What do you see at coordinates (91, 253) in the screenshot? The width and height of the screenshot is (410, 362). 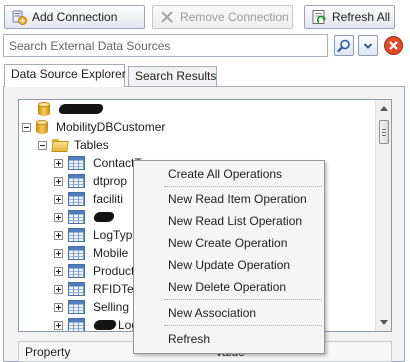 I see `tree-item-table: Mobile` at bounding box center [91, 253].